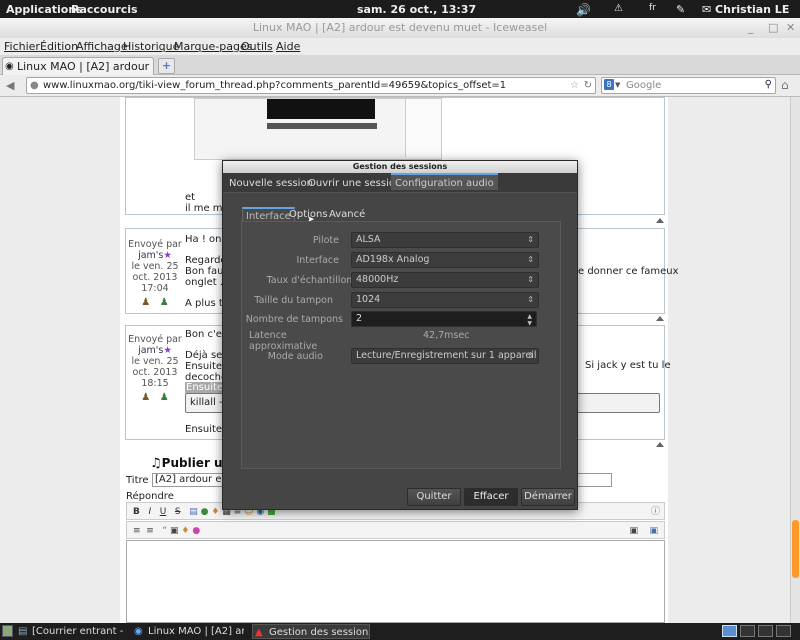  I want to click on post-date: le ven. 25 oct. 2013 18:15, so click(155, 372).